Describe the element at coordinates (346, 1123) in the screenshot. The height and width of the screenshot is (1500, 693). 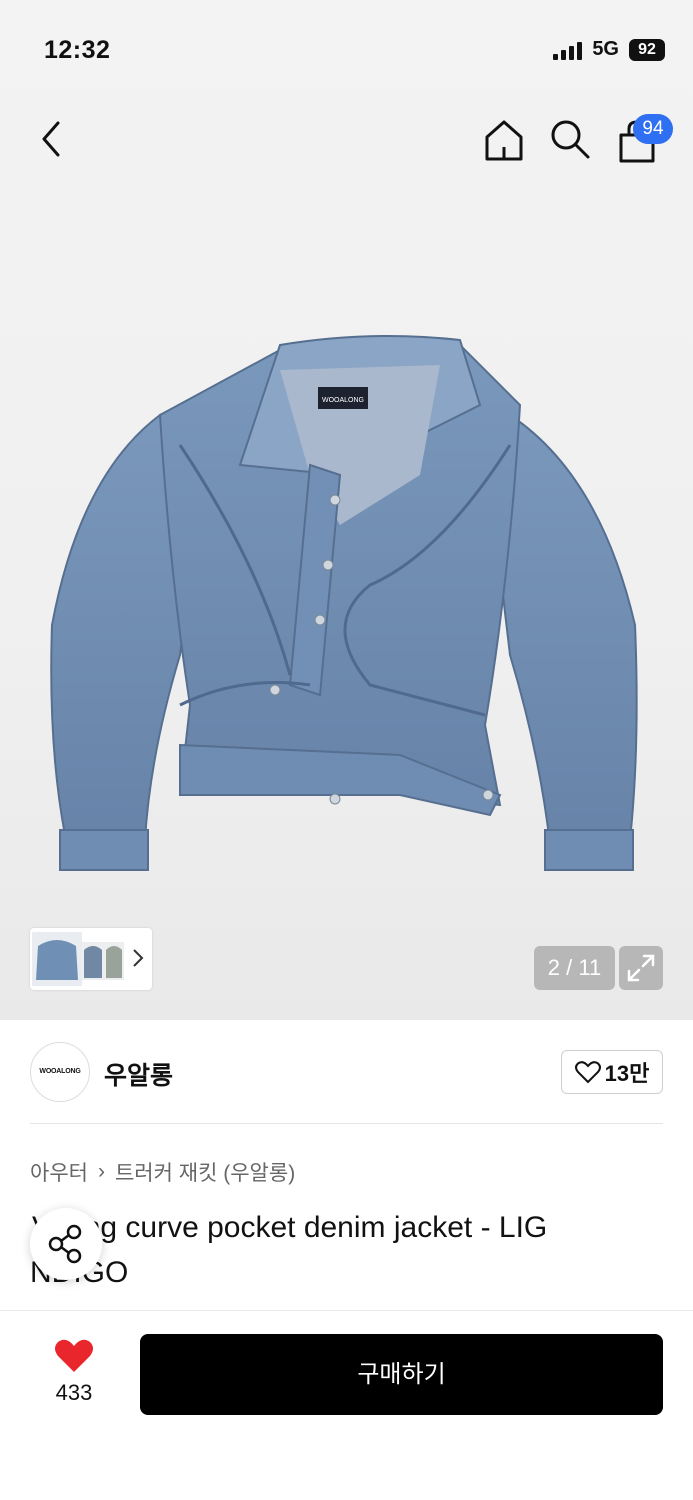
I see `divider` at that location.